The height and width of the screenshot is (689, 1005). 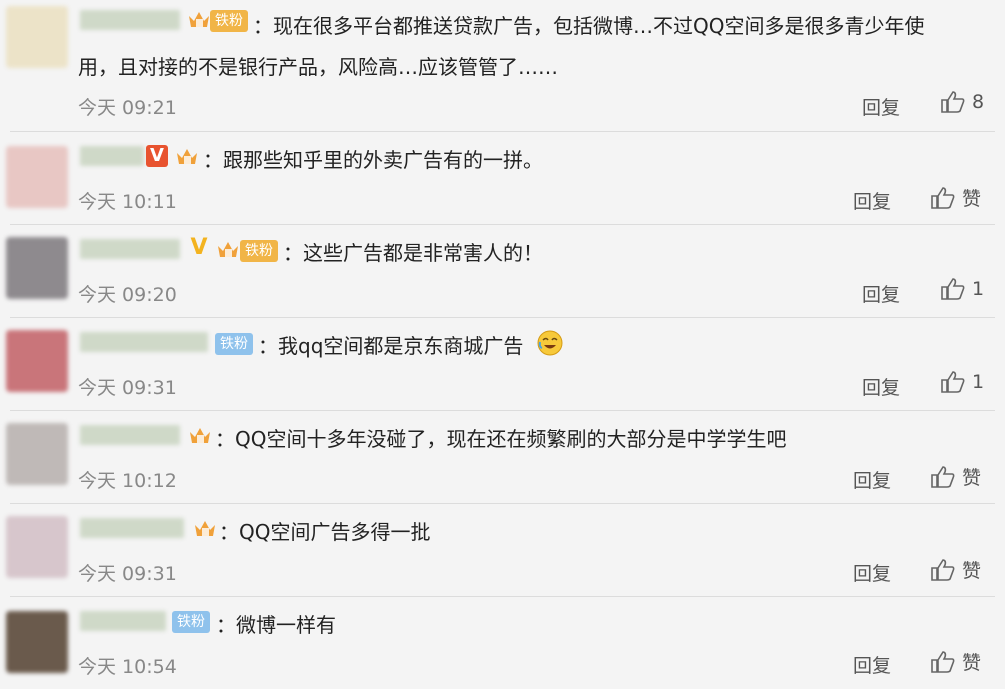 What do you see at coordinates (373, 160) in the screenshot?
I see `comment-text: ：跟那些知乎里的外卖广告有的一拼。` at bounding box center [373, 160].